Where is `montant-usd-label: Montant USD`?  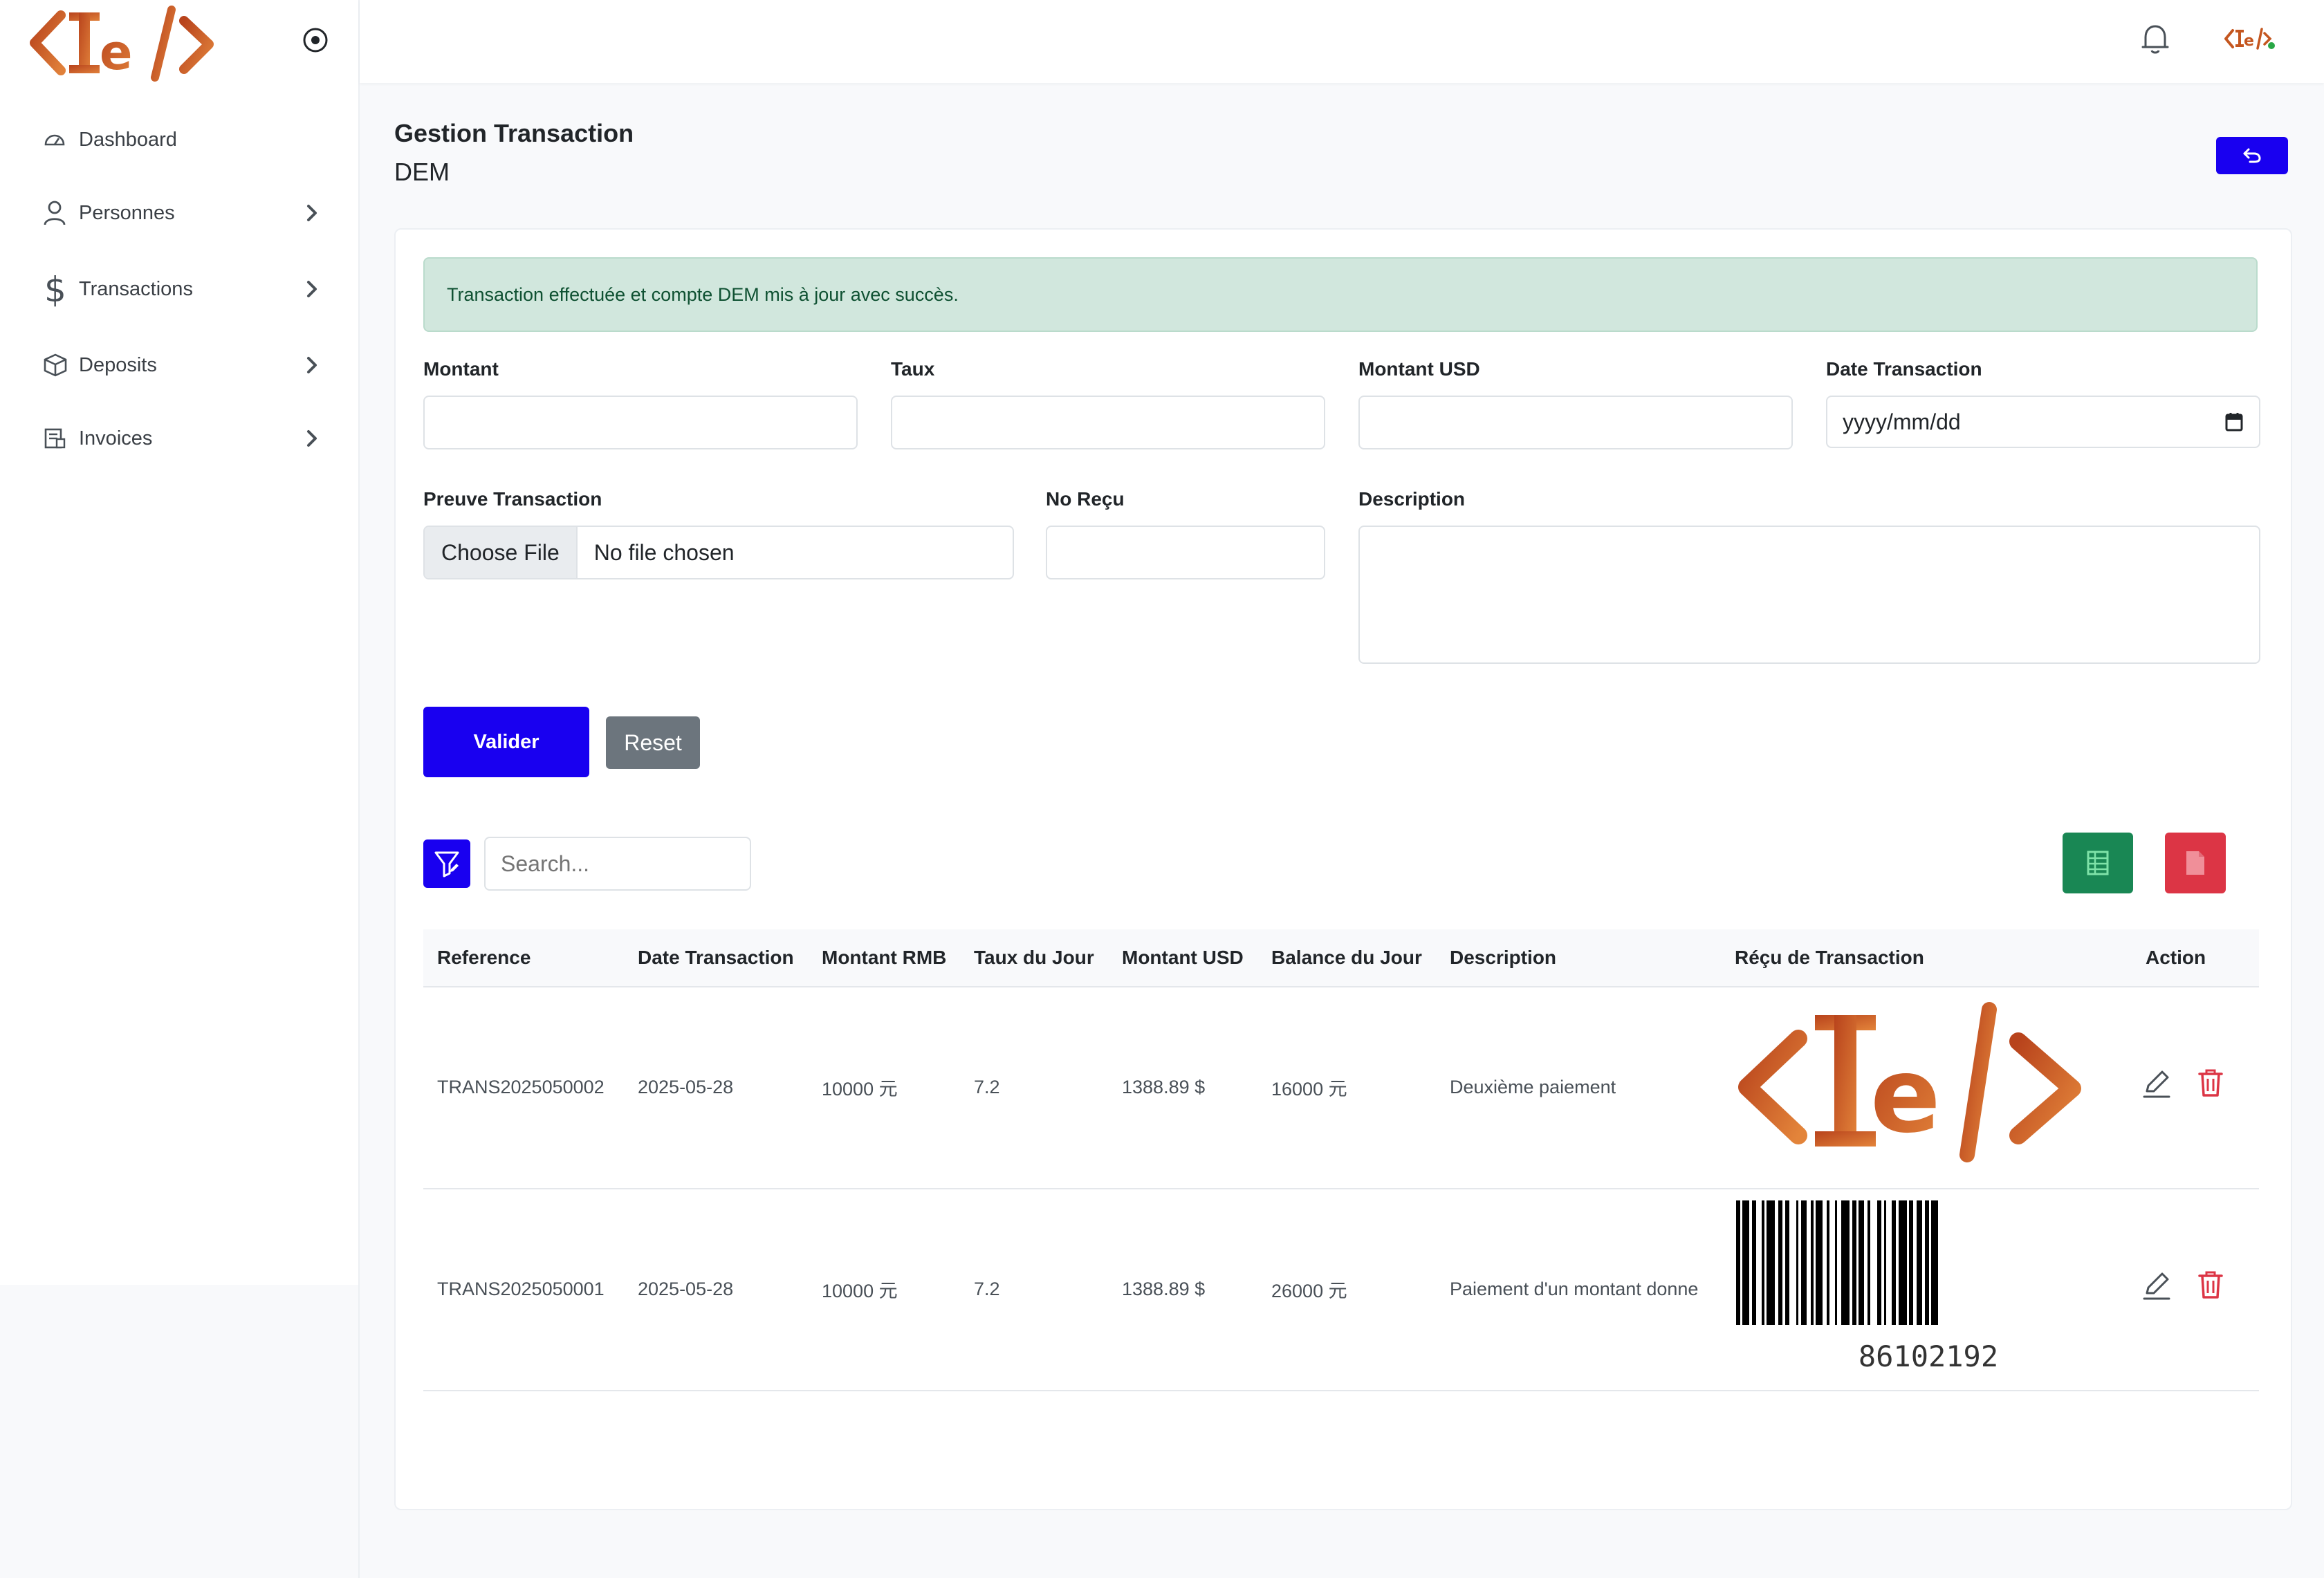
montant-usd-label: Montant USD is located at coordinates (1419, 369).